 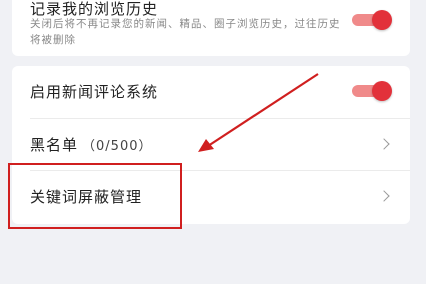 I want to click on arrow-line, so click(x=263, y=110).